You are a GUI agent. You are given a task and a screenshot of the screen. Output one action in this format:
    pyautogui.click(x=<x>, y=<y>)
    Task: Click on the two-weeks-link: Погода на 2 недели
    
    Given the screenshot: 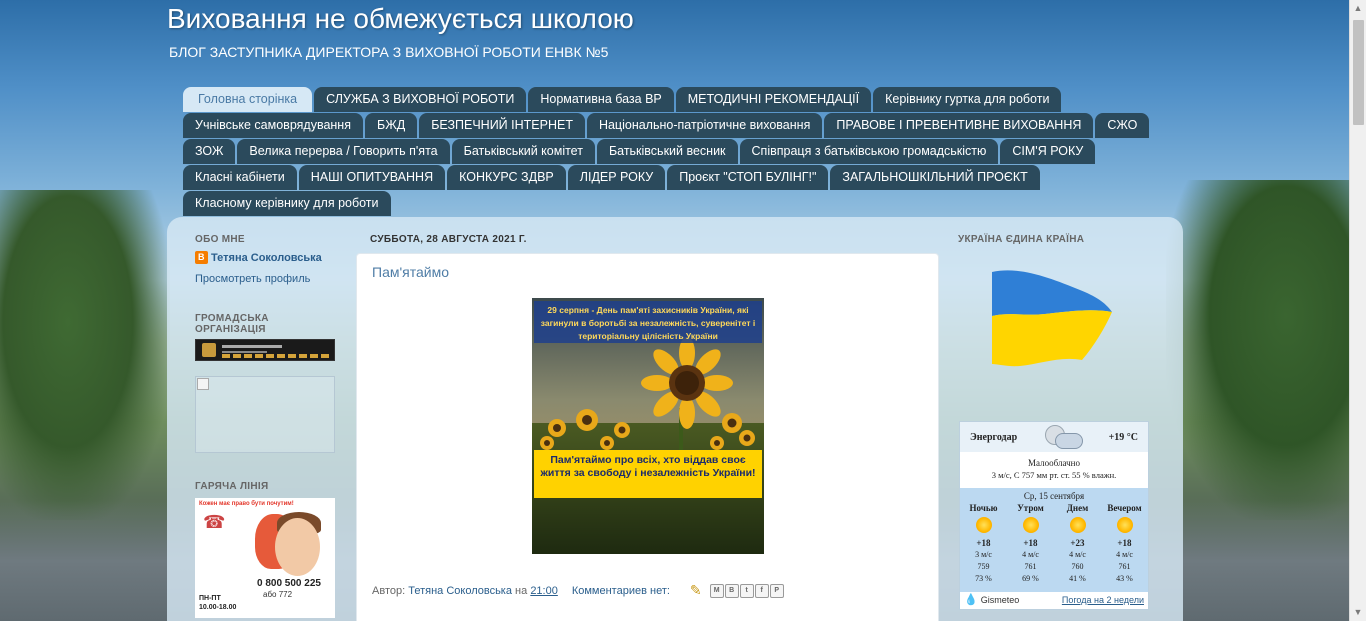 What is the action you would take?
    pyautogui.click(x=1103, y=600)
    